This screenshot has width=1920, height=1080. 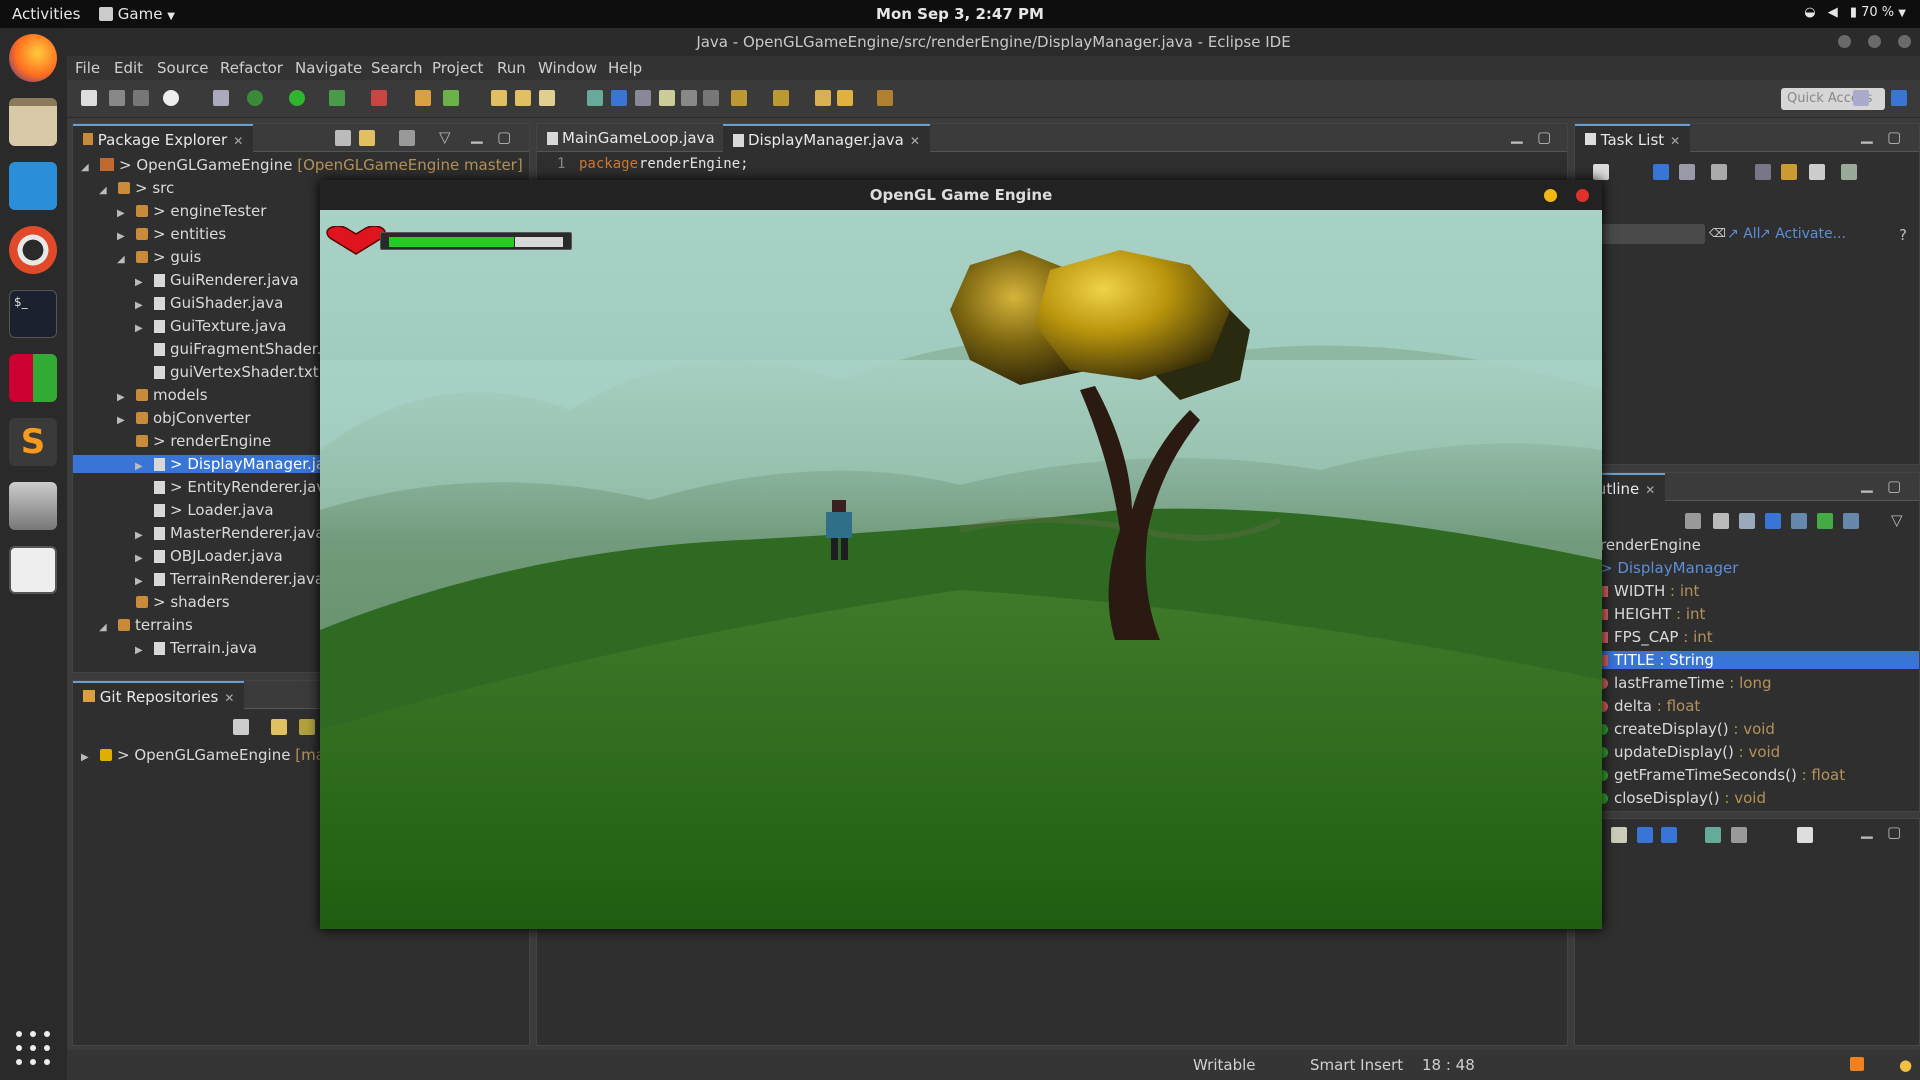 I want to click on tree-item-masterrenderer: ▶ MasterRenderer.java, so click(x=230, y=533).